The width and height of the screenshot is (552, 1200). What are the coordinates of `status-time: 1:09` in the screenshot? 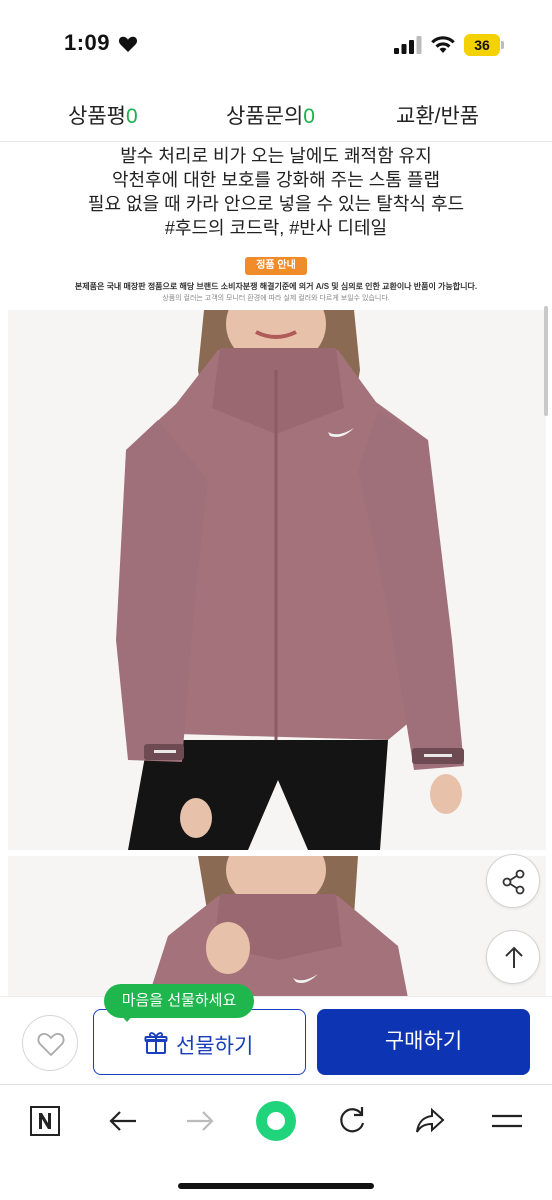 It's located at (87, 42).